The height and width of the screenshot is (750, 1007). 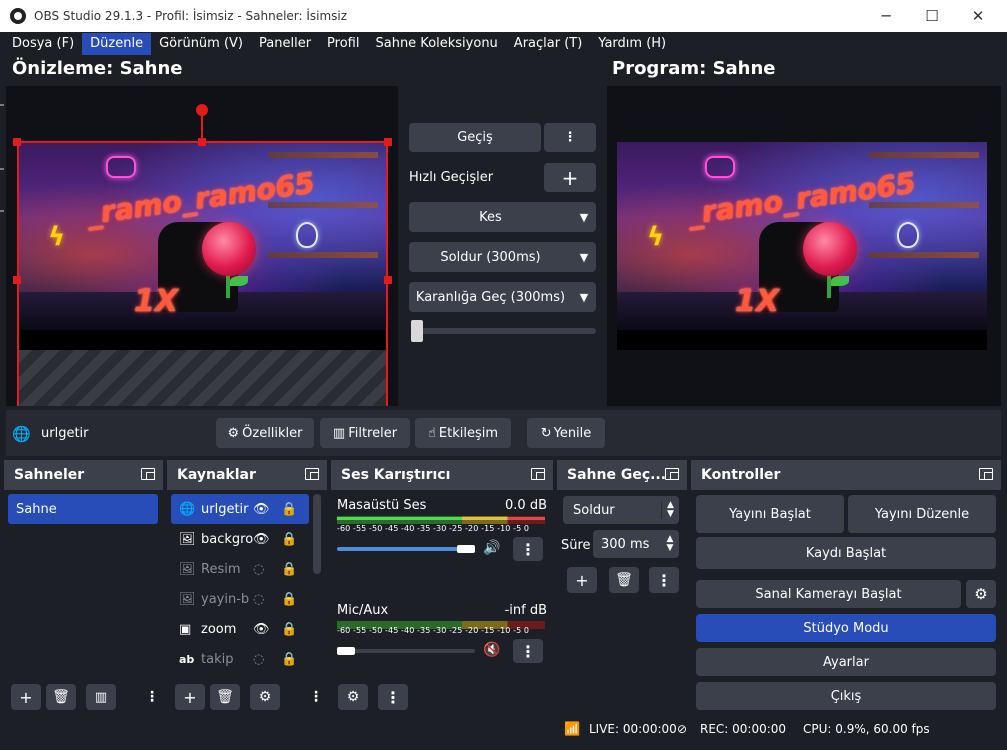 I want to click on duration-spinbox: 300 ms ▲ ▼, so click(x=636, y=544).